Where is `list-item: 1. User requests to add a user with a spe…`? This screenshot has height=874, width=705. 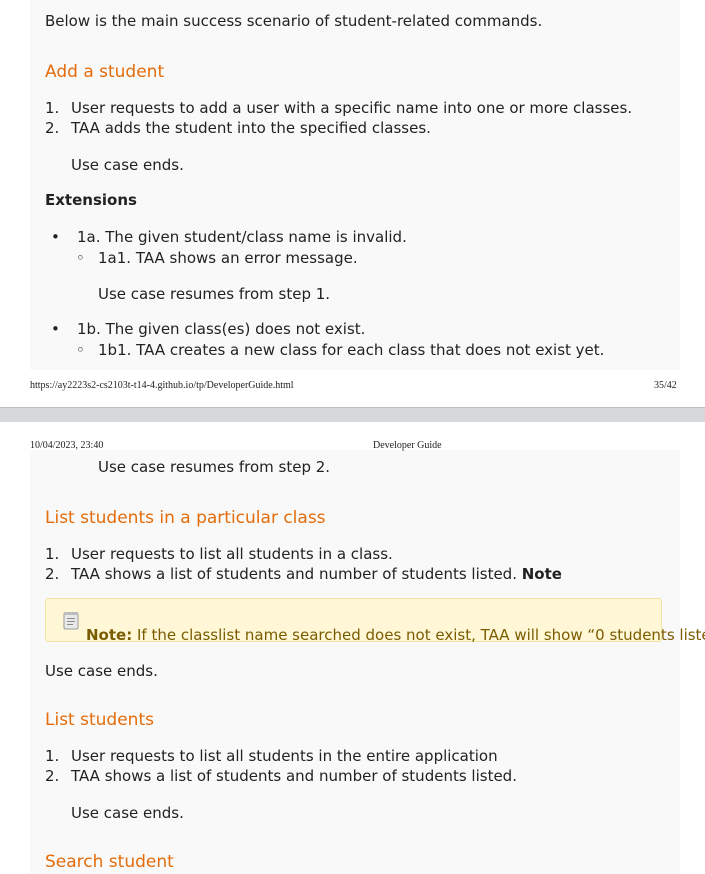 list-item: 1. User requests to add a user with a spe… is located at coordinates (339, 108).